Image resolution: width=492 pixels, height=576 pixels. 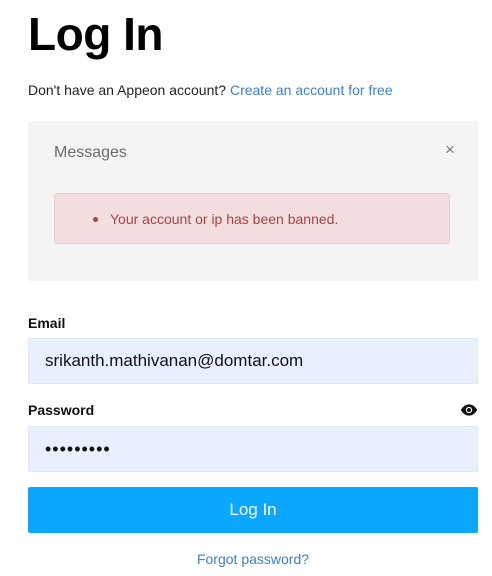 I want to click on bullet-icon, so click(x=95, y=219).